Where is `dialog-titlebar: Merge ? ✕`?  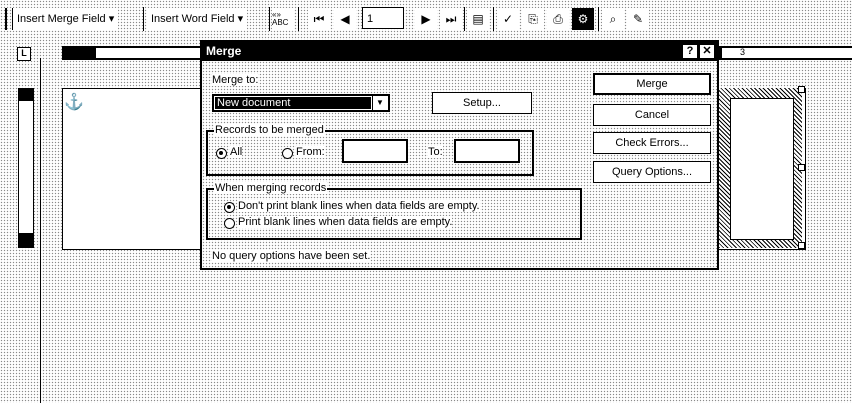 dialog-titlebar: Merge ? ✕ is located at coordinates (459, 51).